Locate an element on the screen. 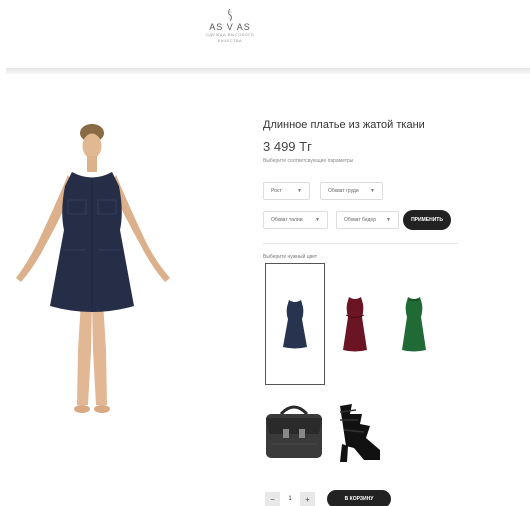 This screenshot has height=506, width=530. waist-select: Обхват талии ▼ is located at coordinates (295, 220).